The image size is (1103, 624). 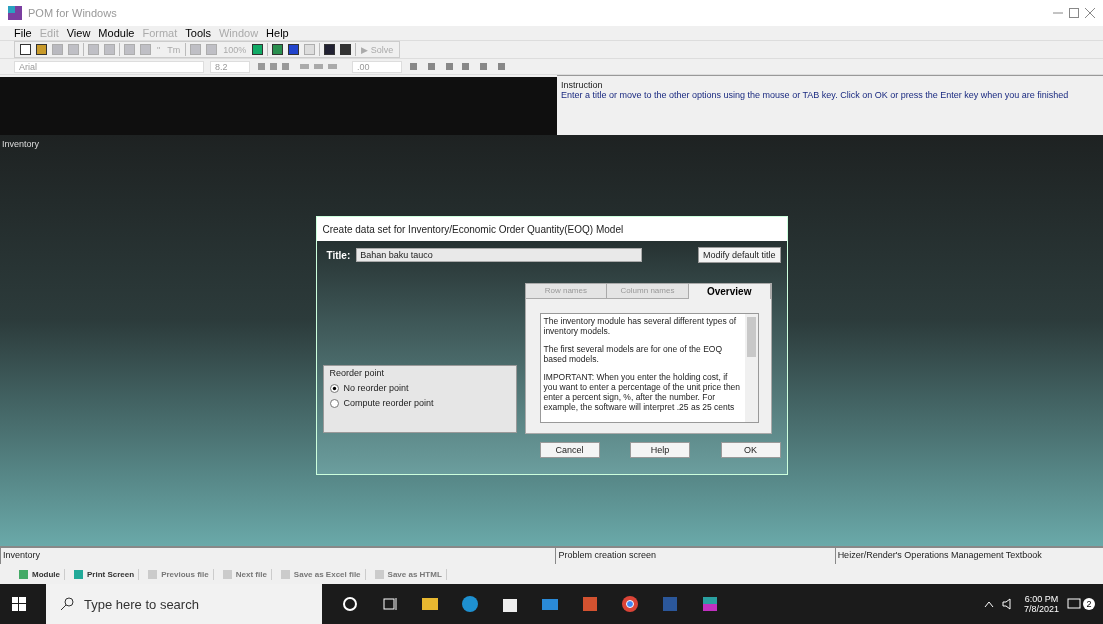 I want to click on instruction-text: Enter a title or move to the other options using the mouse or TAB key. Click on OK or press the Enter key when you are finished, so click(x=815, y=95).